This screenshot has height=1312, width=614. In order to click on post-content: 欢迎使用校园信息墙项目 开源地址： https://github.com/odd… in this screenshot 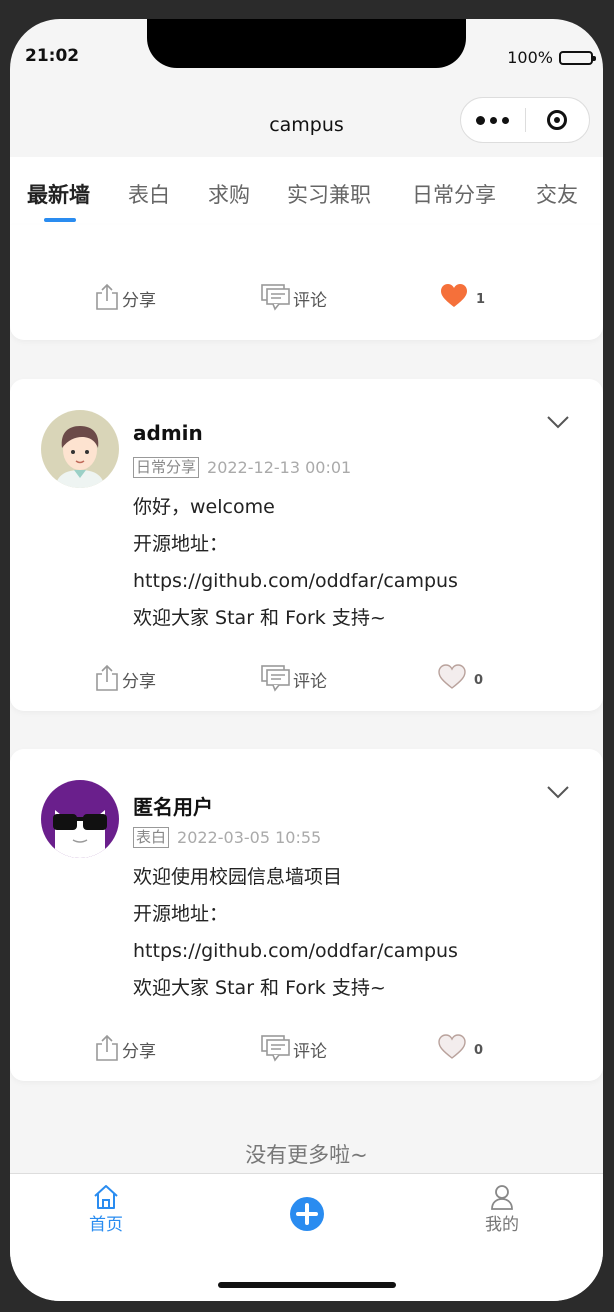, I will do `click(295, 933)`.